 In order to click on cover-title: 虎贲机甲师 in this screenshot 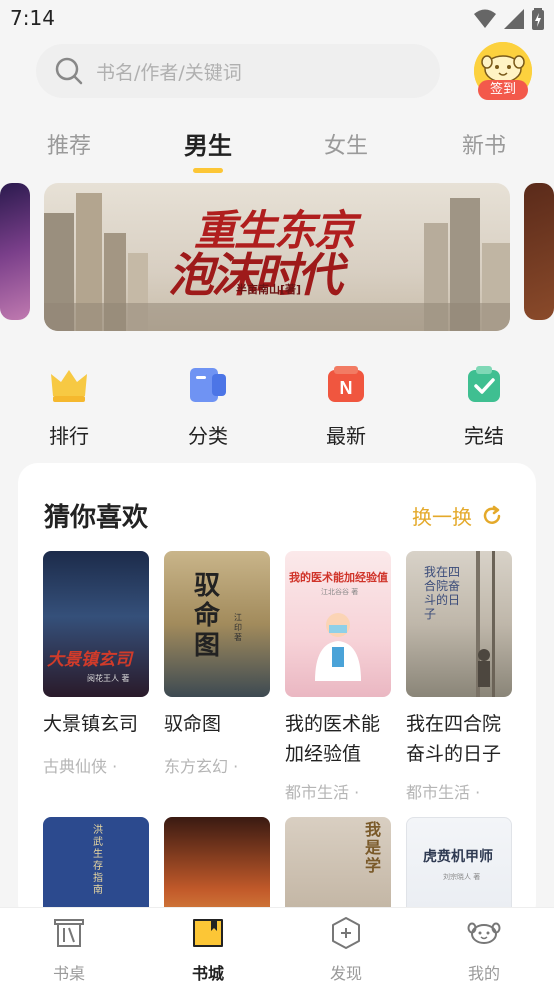, I will do `click(458, 857)`.